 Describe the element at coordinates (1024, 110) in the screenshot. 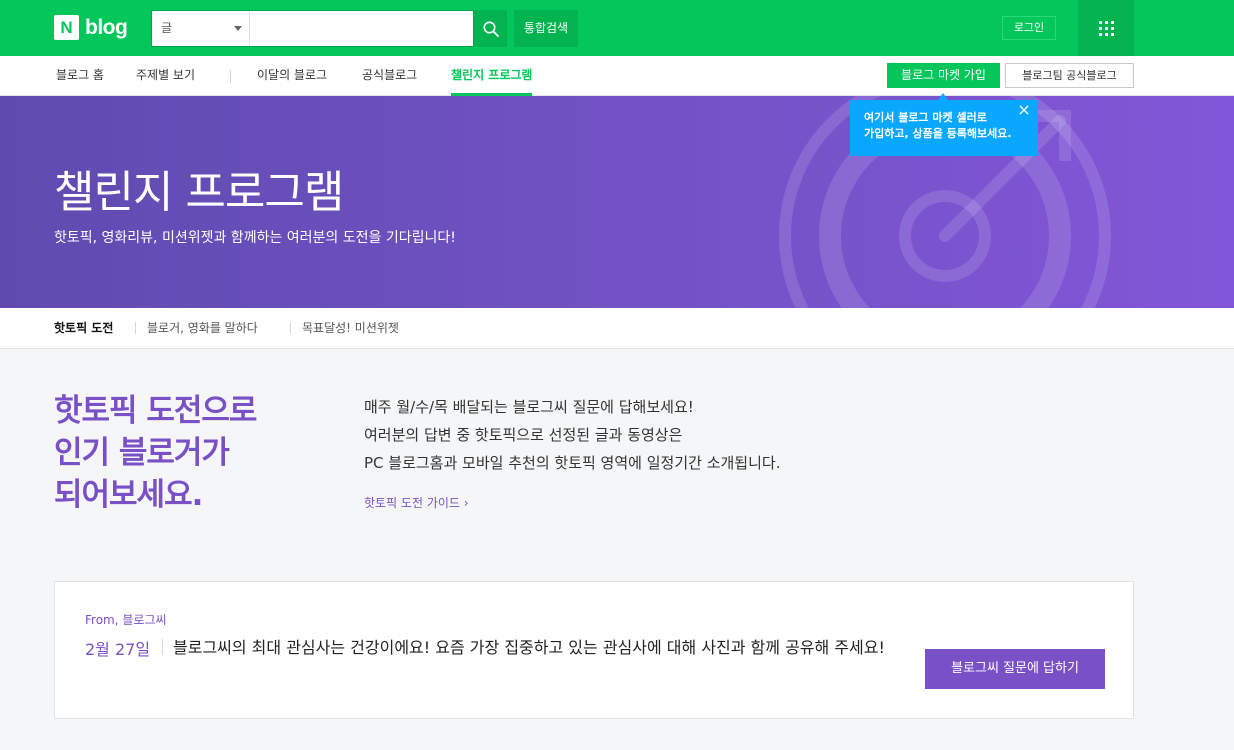

I see `close-icon` at that location.